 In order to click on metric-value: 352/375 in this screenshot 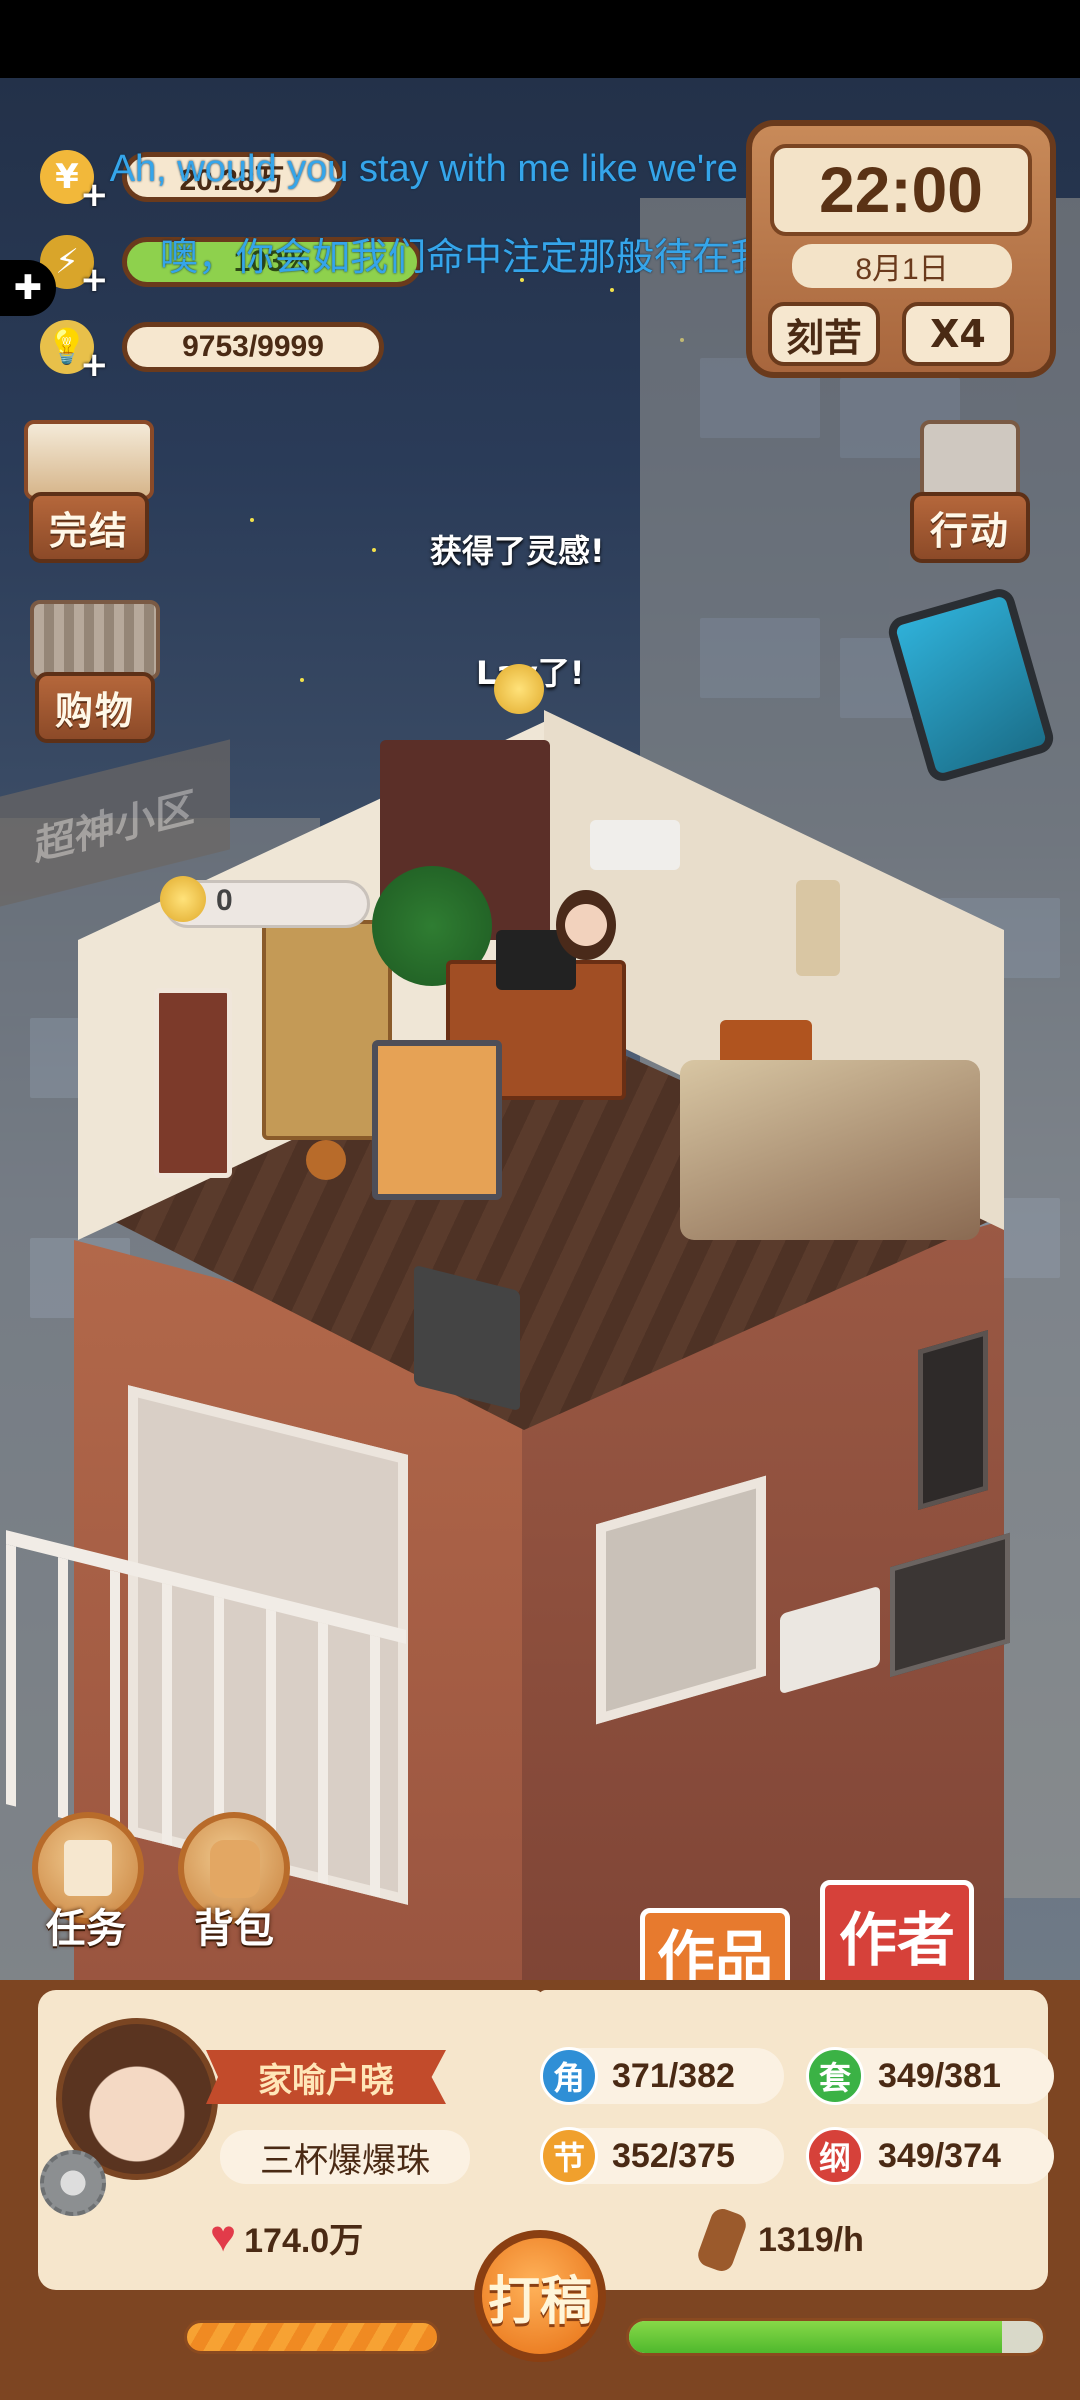, I will do `click(673, 2155)`.